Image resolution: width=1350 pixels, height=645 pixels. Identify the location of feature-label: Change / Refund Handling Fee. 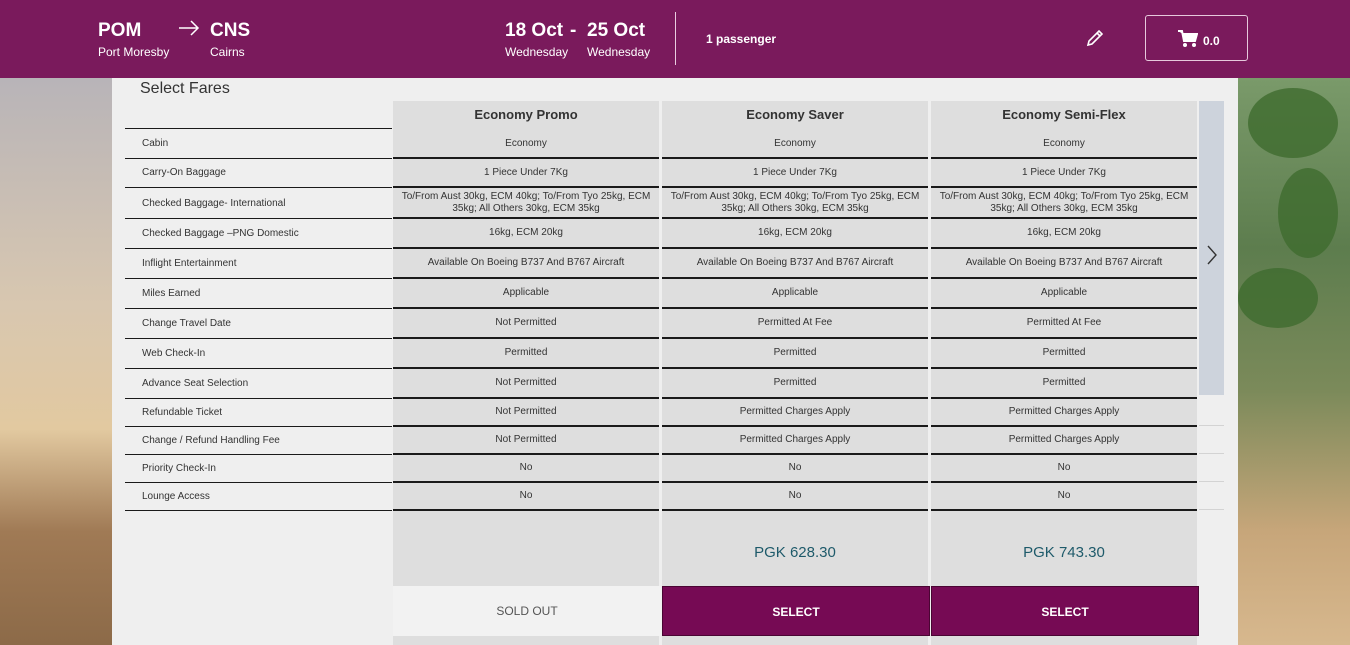
(211, 440).